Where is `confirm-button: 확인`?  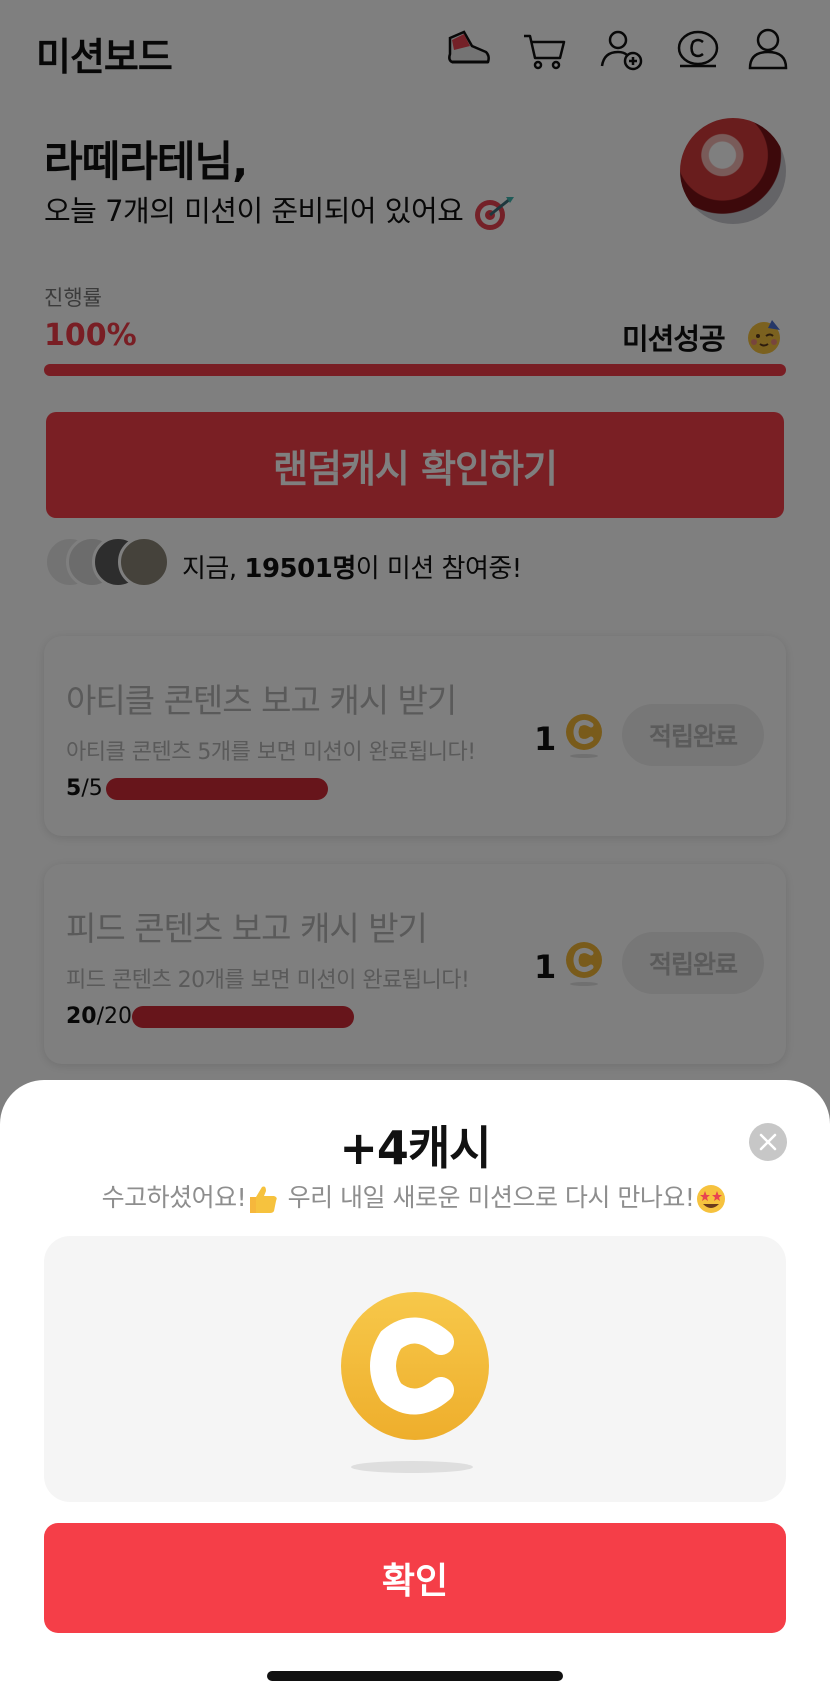 confirm-button: 확인 is located at coordinates (415, 1578).